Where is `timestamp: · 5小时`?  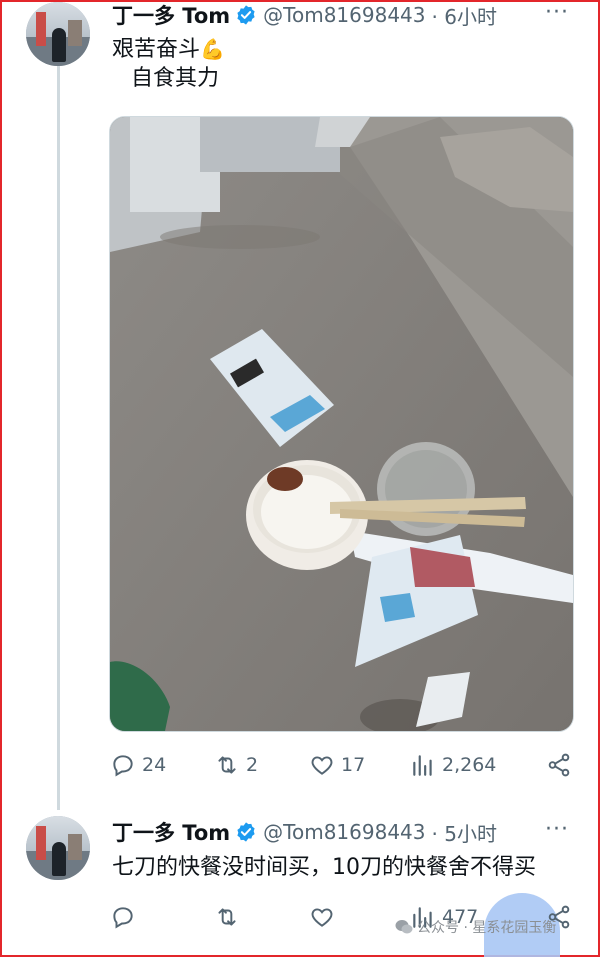 timestamp: · 5小时 is located at coordinates (464, 832).